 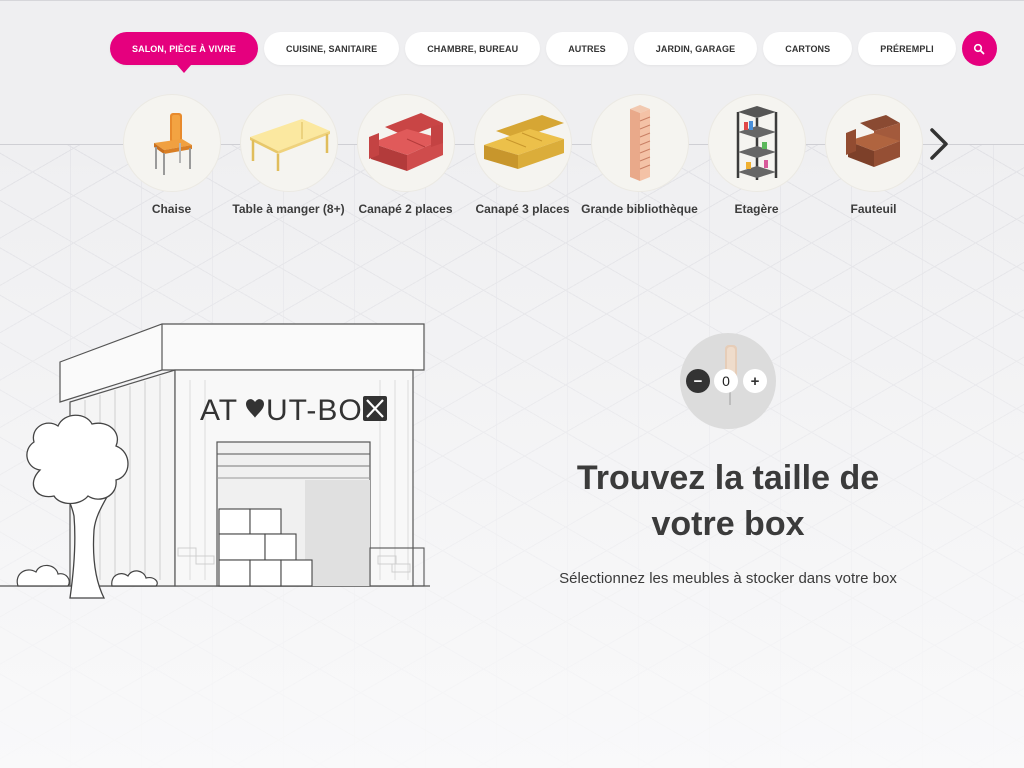 I want to click on sofa-3-icon, so click(x=523, y=142).